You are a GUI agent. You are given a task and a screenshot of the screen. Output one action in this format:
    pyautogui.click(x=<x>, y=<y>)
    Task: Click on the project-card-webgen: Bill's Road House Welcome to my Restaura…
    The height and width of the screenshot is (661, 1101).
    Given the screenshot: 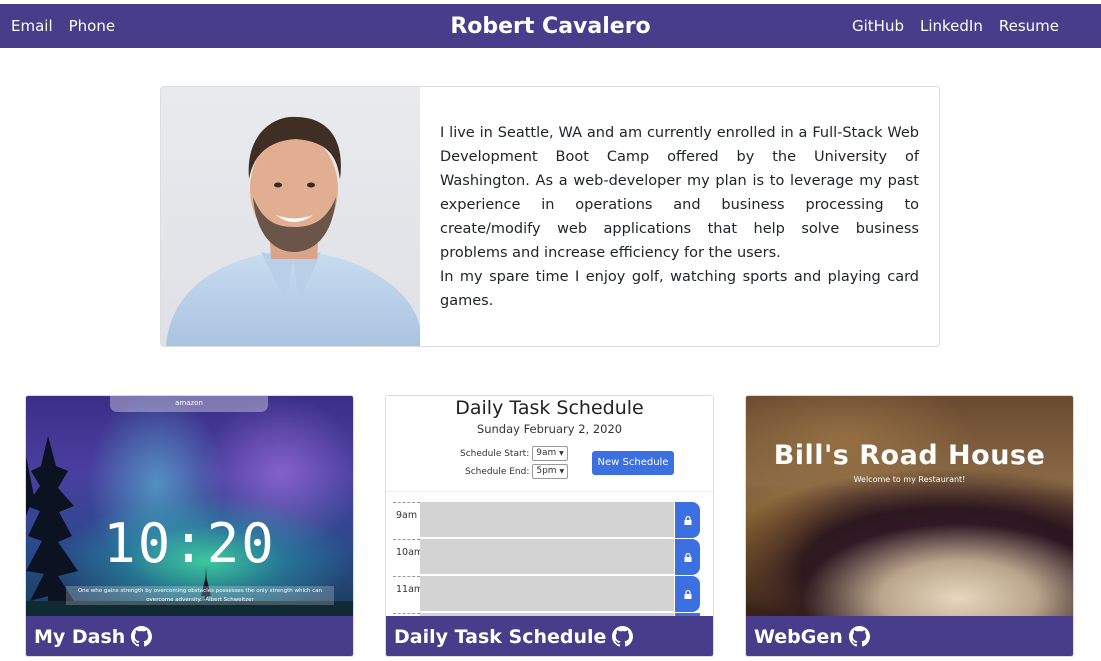 What is the action you would take?
    pyautogui.click(x=909, y=526)
    